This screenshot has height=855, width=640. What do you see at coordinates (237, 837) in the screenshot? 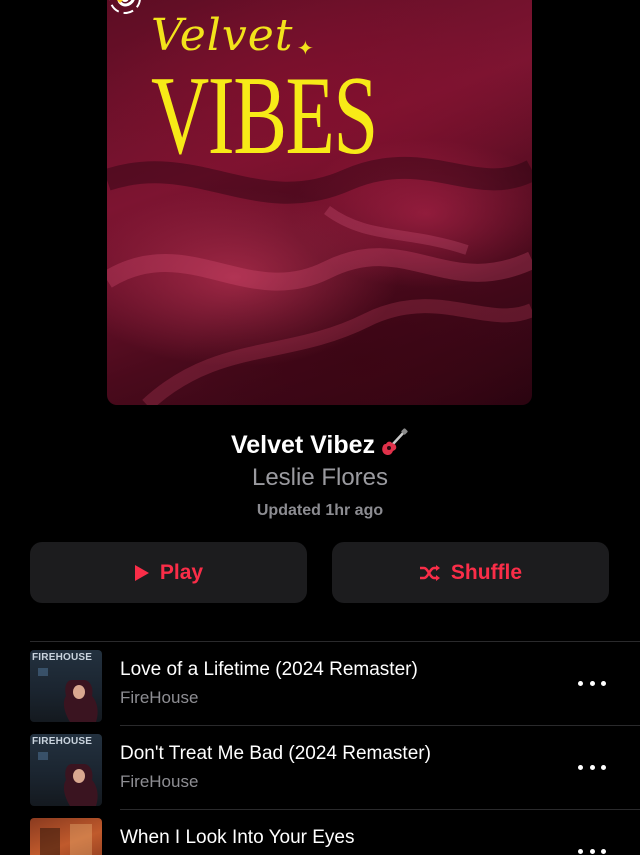
I see `track-title: When I Look Into Your Eyes` at bounding box center [237, 837].